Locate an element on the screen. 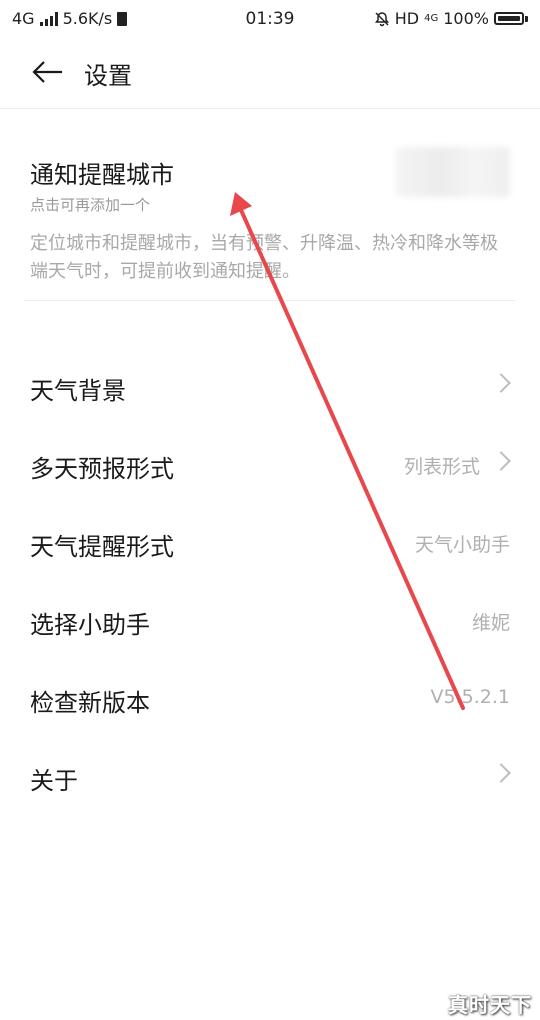 The height and width of the screenshot is (1020, 540). setting-forecast-format: 多天预报形式 列表形式 is located at coordinates (270, 464).